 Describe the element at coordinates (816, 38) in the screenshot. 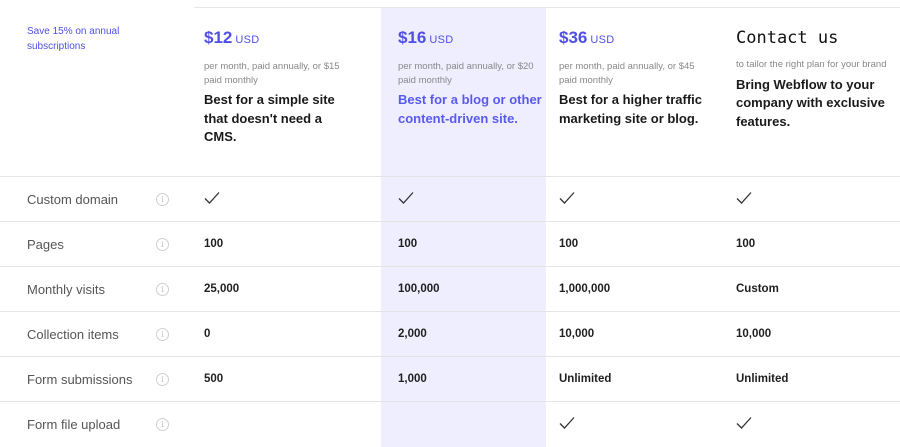

I see `contact-us-link: Contact us` at that location.